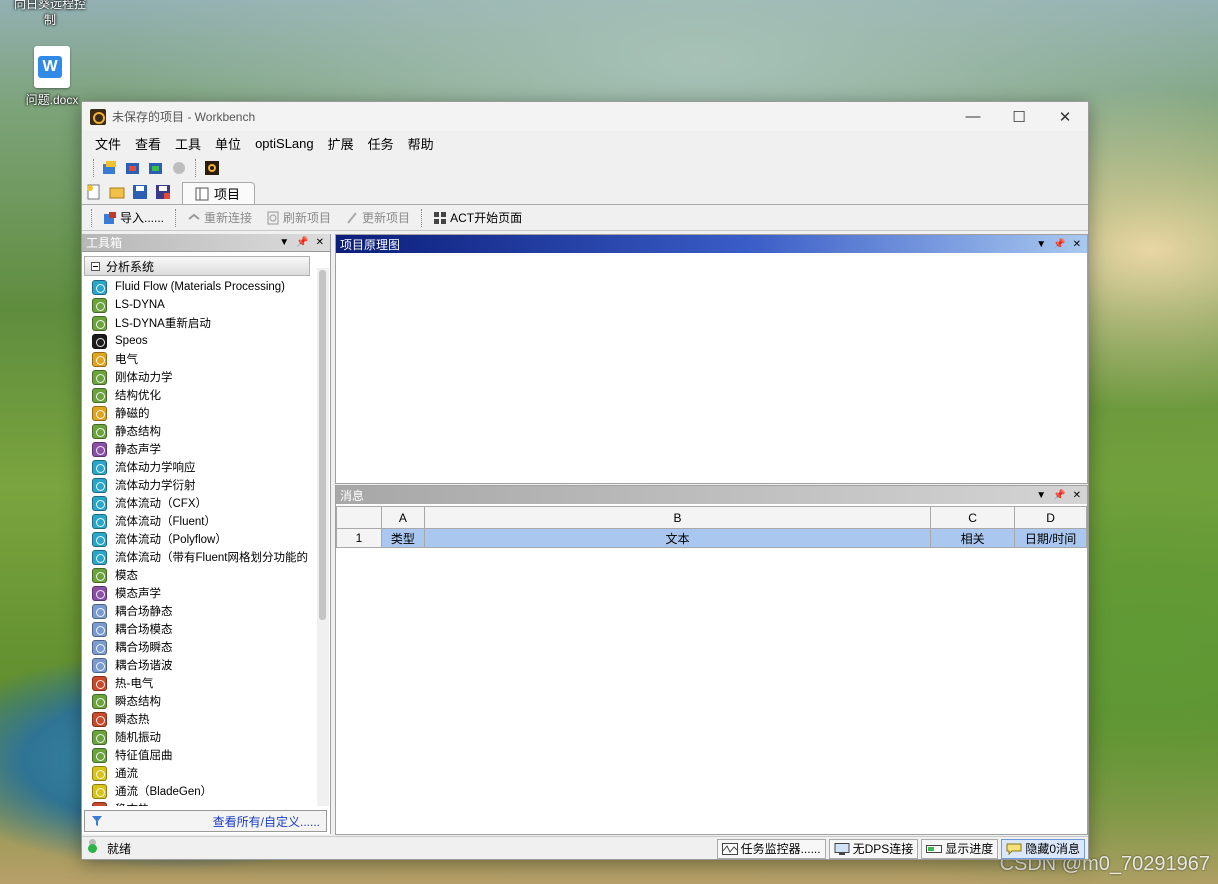  What do you see at coordinates (188, 143) in the screenshot?
I see `menu-tools: 工具` at bounding box center [188, 143].